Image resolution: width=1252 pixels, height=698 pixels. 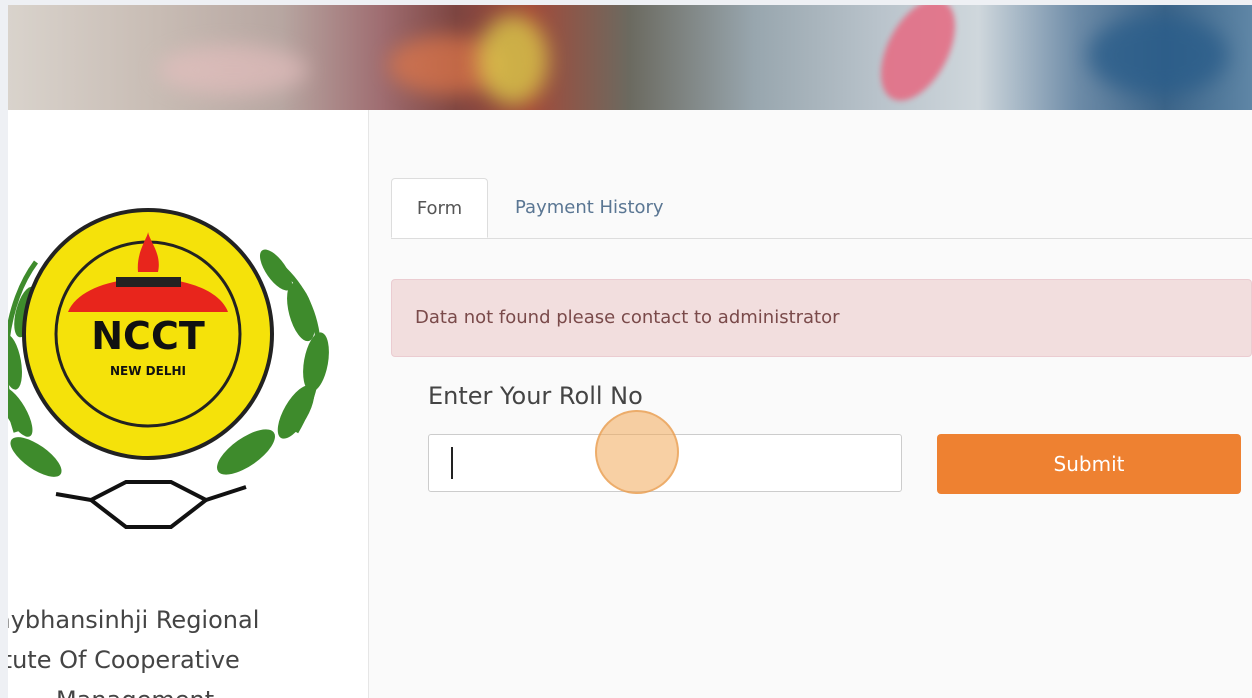 What do you see at coordinates (821, 205) in the screenshot?
I see `tab-bar: Form Payment History` at bounding box center [821, 205].